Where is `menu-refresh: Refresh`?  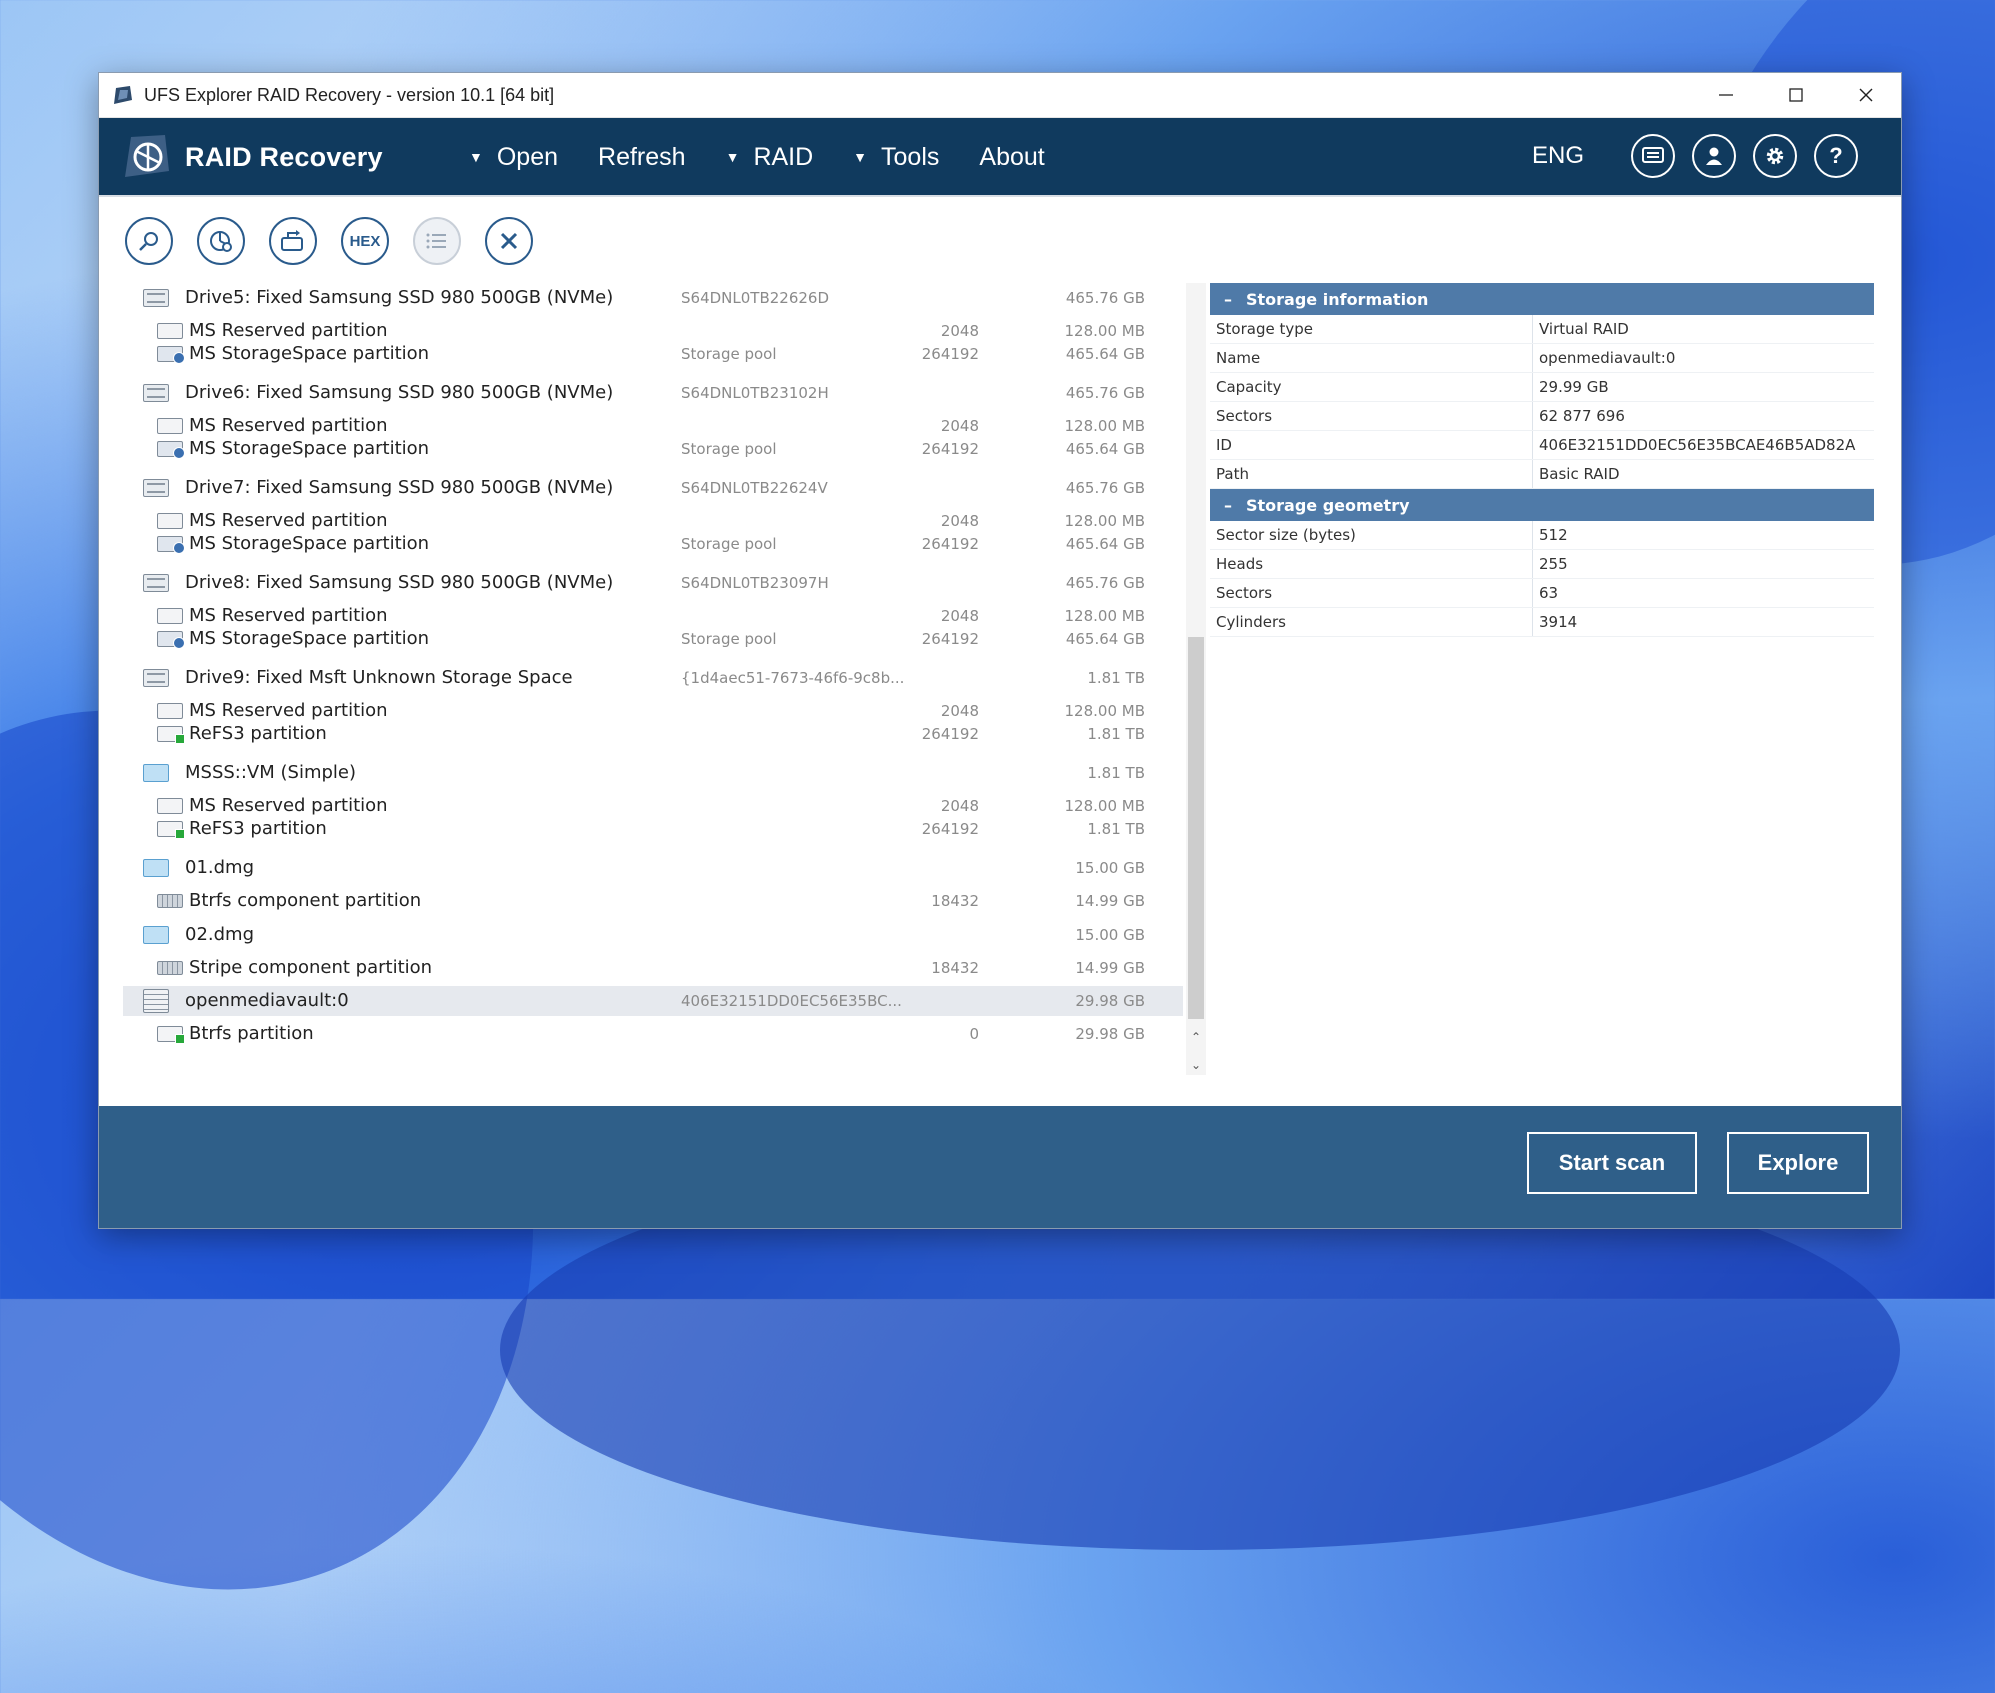
menu-refresh: Refresh is located at coordinates (642, 157).